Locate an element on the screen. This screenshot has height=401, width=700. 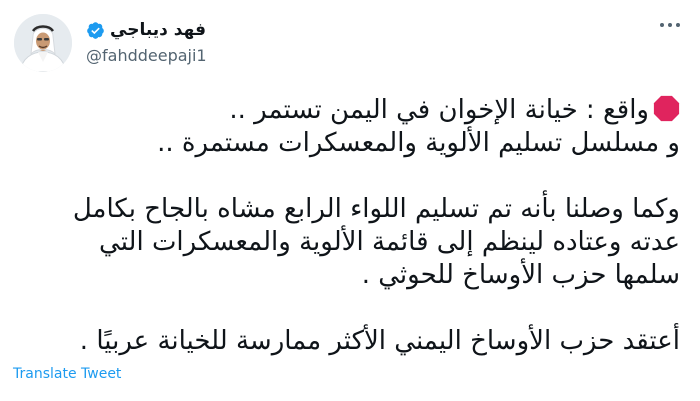
translate-tweet-link: Translate Tweet is located at coordinates (67, 374).